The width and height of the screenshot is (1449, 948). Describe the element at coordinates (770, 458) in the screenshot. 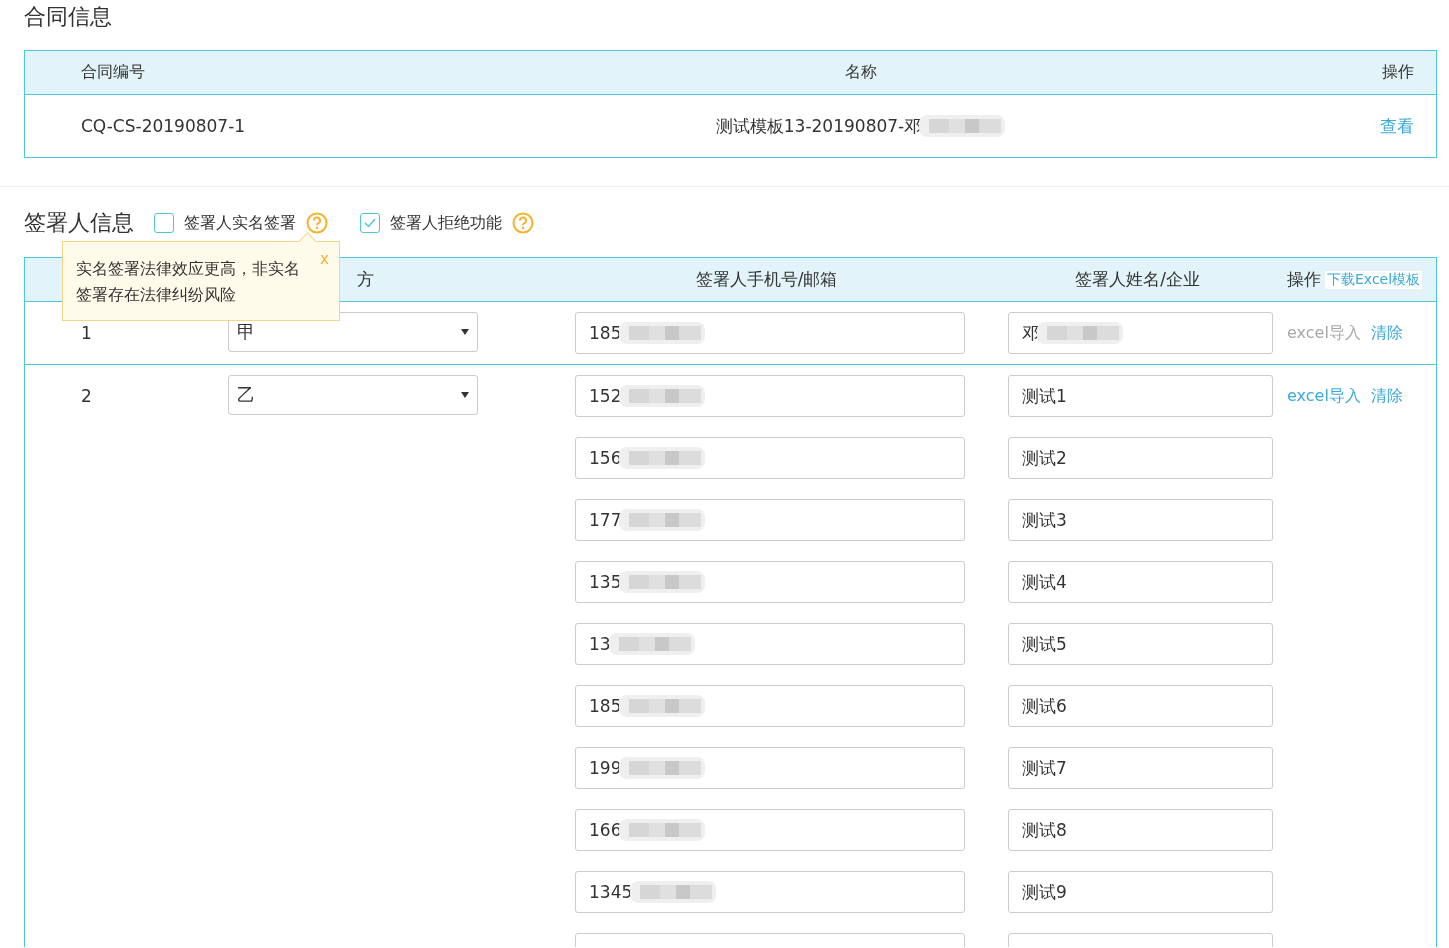

I see `phone-field: 156` at that location.